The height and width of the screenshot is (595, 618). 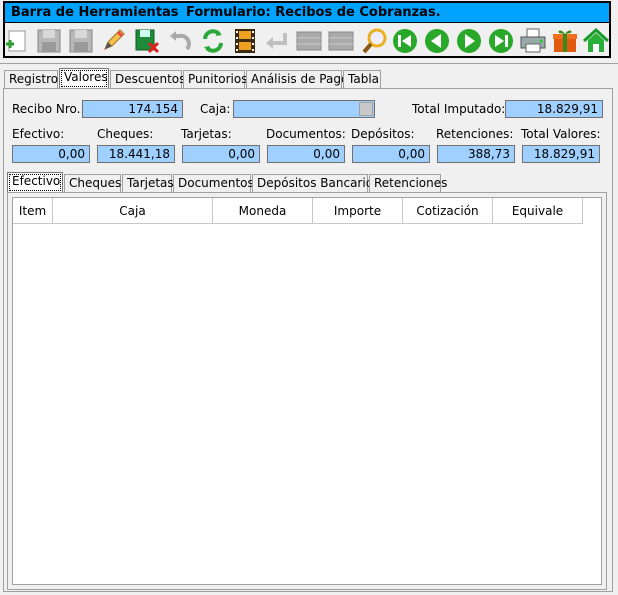 I want to click on gift-button, so click(x=565, y=41).